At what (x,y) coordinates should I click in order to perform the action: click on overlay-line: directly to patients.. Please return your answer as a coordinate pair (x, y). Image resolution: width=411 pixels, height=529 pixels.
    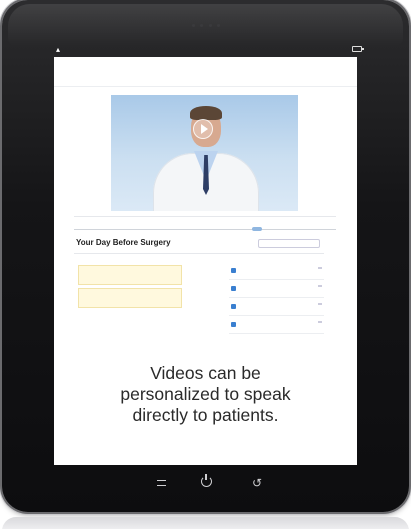
    Looking at the image, I should click on (205, 415).